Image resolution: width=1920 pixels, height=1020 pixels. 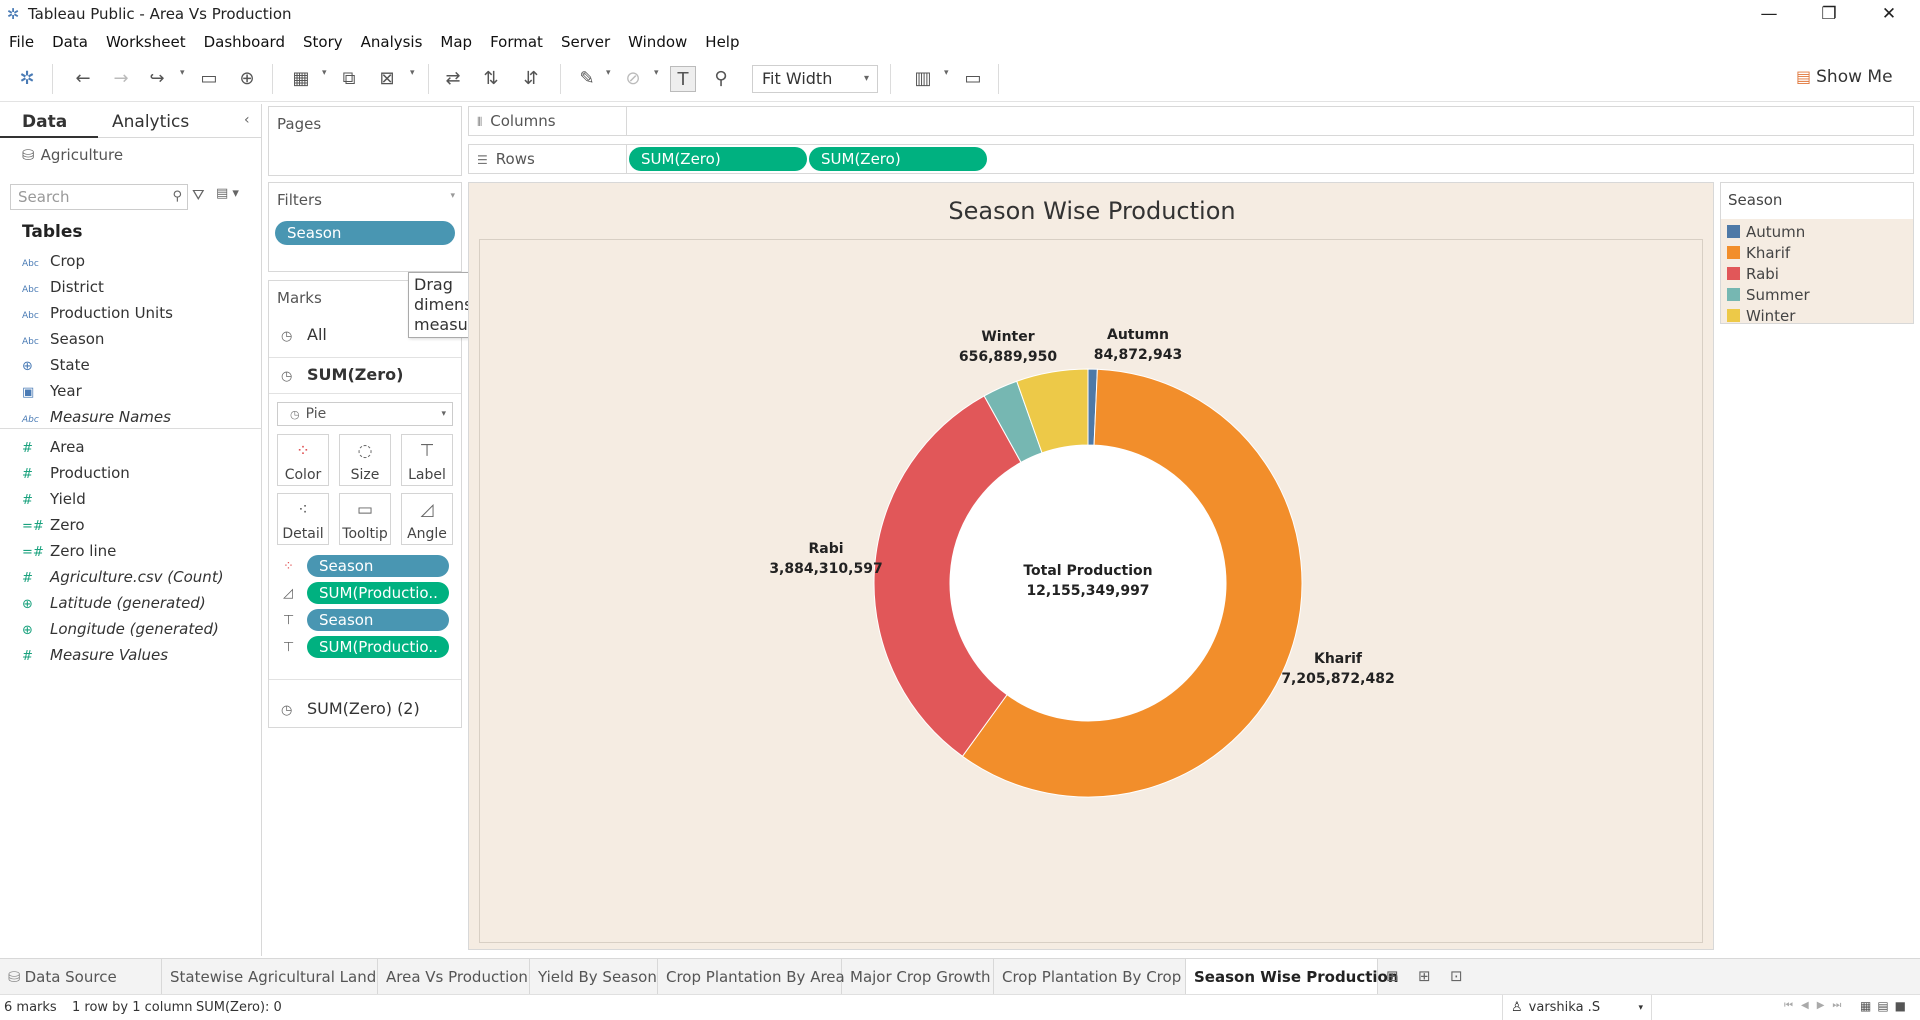 I want to click on show-mark-labels-icon: T, so click(x=683, y=79).